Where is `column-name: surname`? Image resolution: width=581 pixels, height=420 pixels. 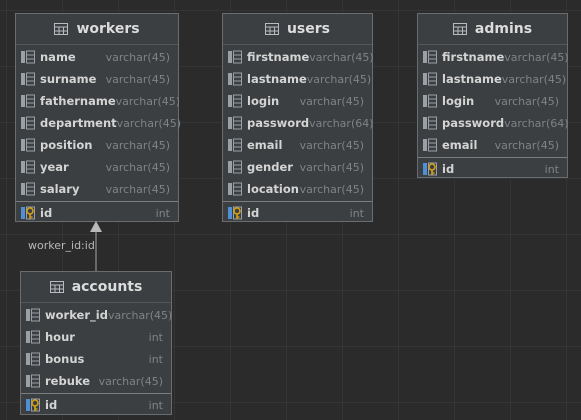
column-name: surname is located at coordinates (68, 79).